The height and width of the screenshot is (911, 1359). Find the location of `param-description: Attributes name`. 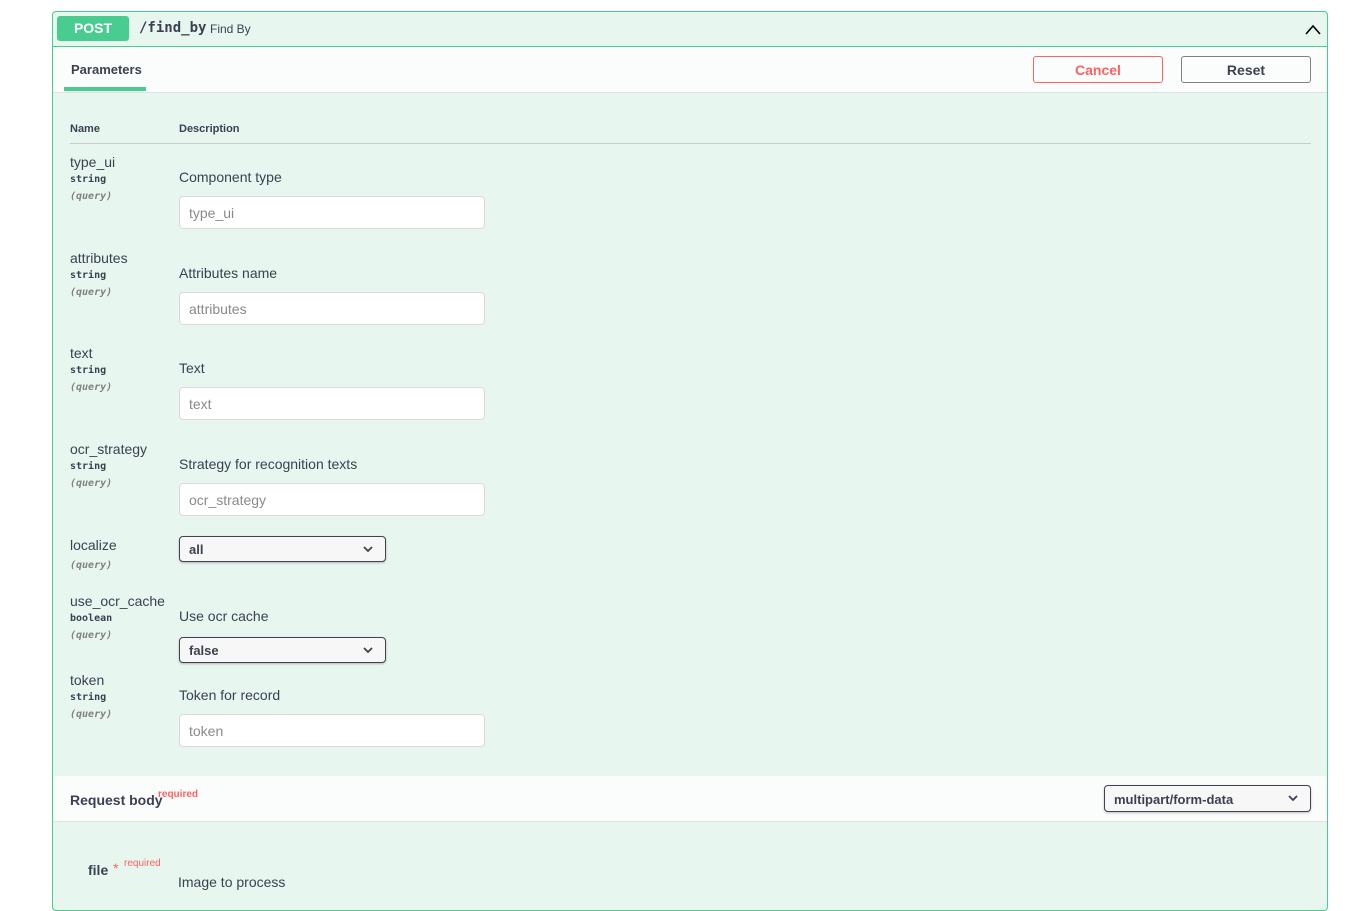

param-description: Attributes name is located at coordinates (228, 273).